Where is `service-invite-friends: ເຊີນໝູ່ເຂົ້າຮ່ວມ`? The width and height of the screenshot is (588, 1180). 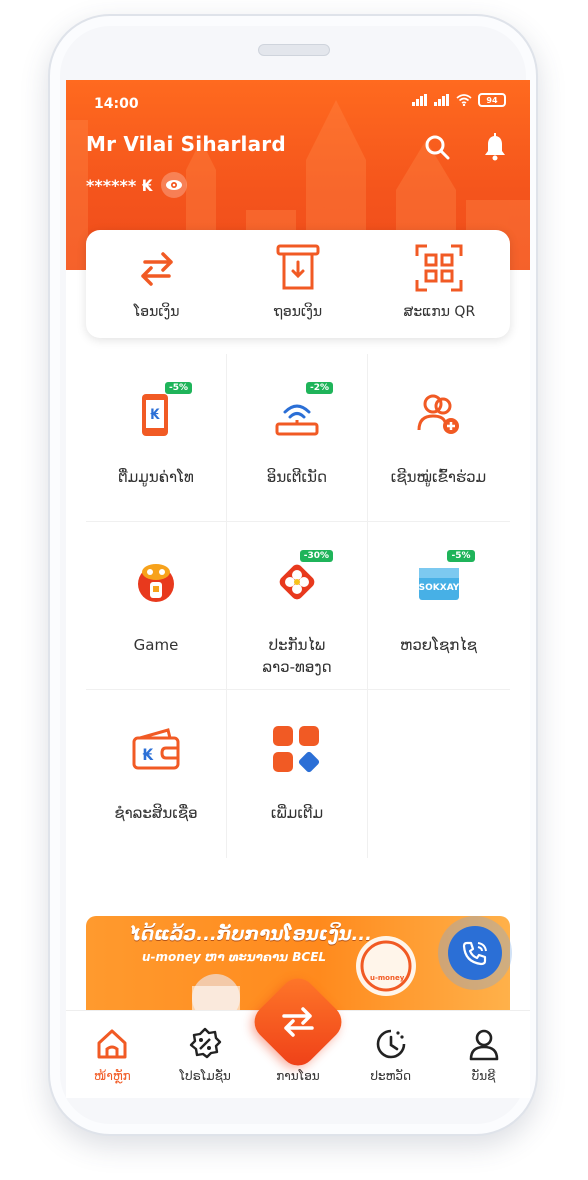
service-invite-friends: ເຊີນໝູ່ເຂົ້າຮ່ວມ is located at coordinates (438, 437).